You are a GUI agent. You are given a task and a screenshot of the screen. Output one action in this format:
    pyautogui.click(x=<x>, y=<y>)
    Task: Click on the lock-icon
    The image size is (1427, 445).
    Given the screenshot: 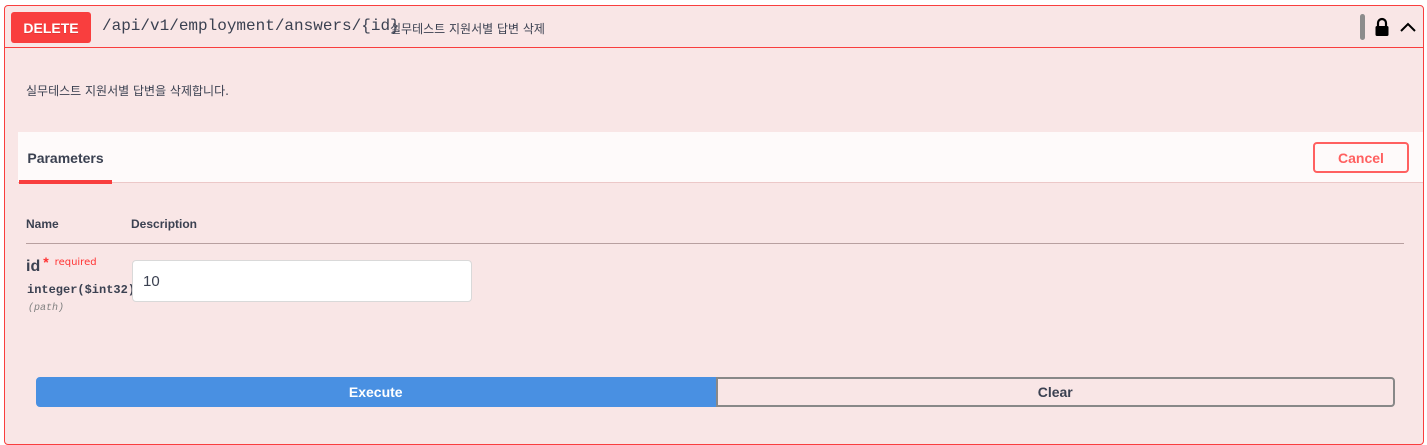 What is the action you would take?
    pyautogui.click(x=1382, y=27)
    